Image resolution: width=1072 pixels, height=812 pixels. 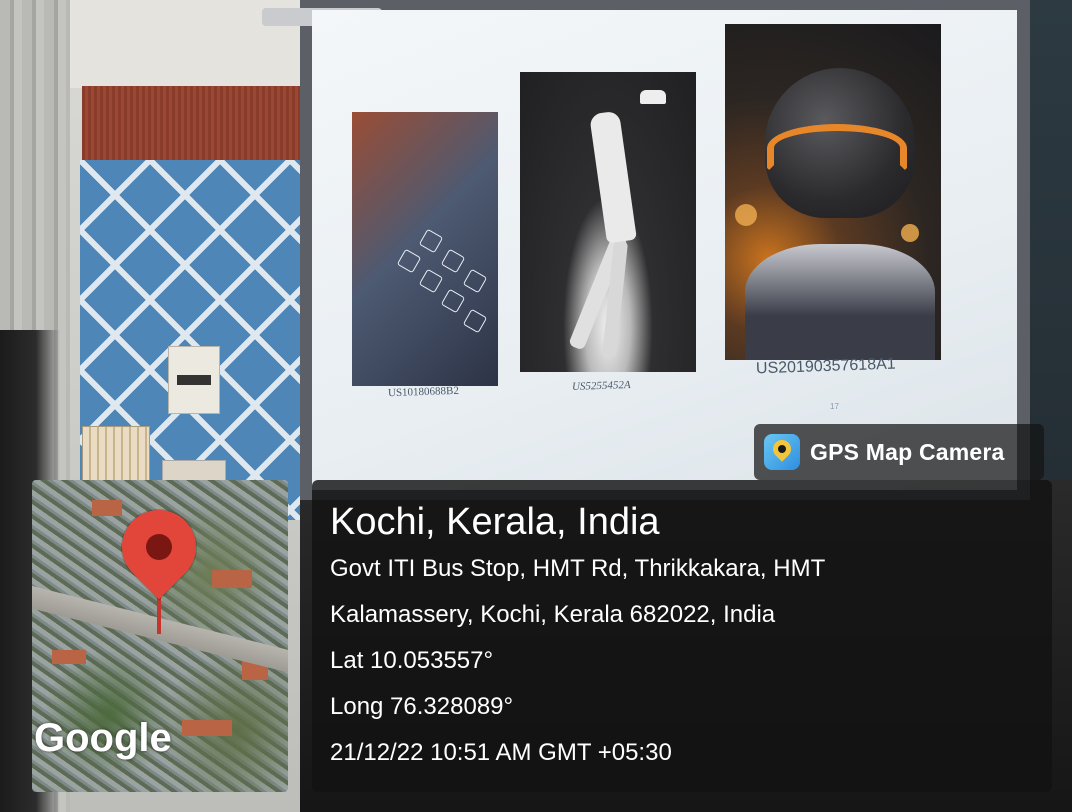 What do you see at coordinates (422, 706) in the screenshot?
I see `longitude-text: Long 76.328089°` at bounding box center [422, 706].